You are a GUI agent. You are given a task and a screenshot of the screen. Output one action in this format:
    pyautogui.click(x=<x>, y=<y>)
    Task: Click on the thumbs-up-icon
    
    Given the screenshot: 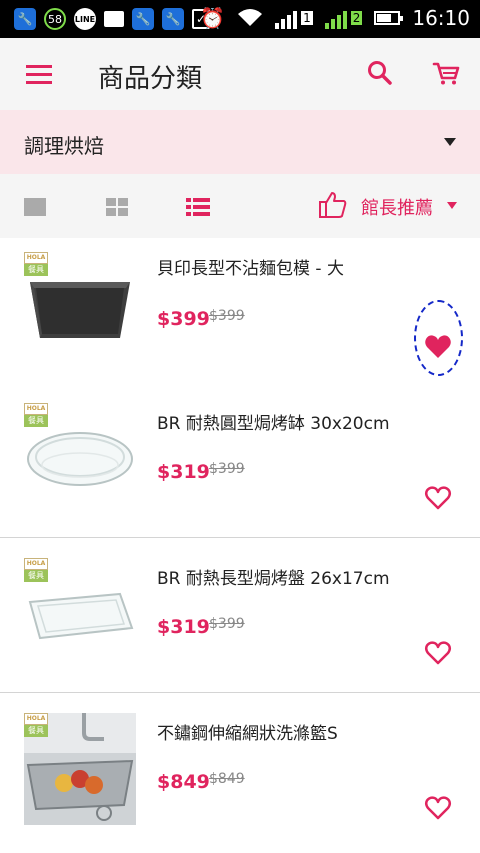 What is the action you would take?
    pyautogui.click(x=333, y=205)
    